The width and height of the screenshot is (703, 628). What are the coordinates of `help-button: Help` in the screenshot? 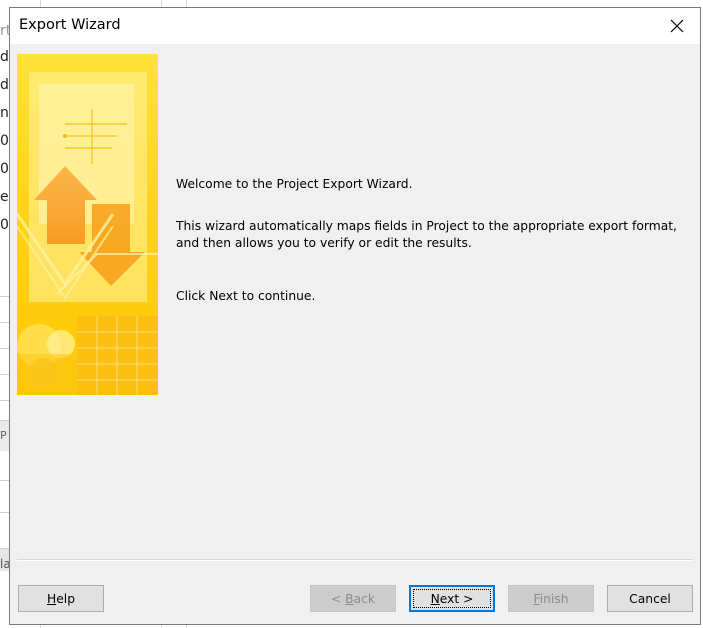 It's located at (61, 598).